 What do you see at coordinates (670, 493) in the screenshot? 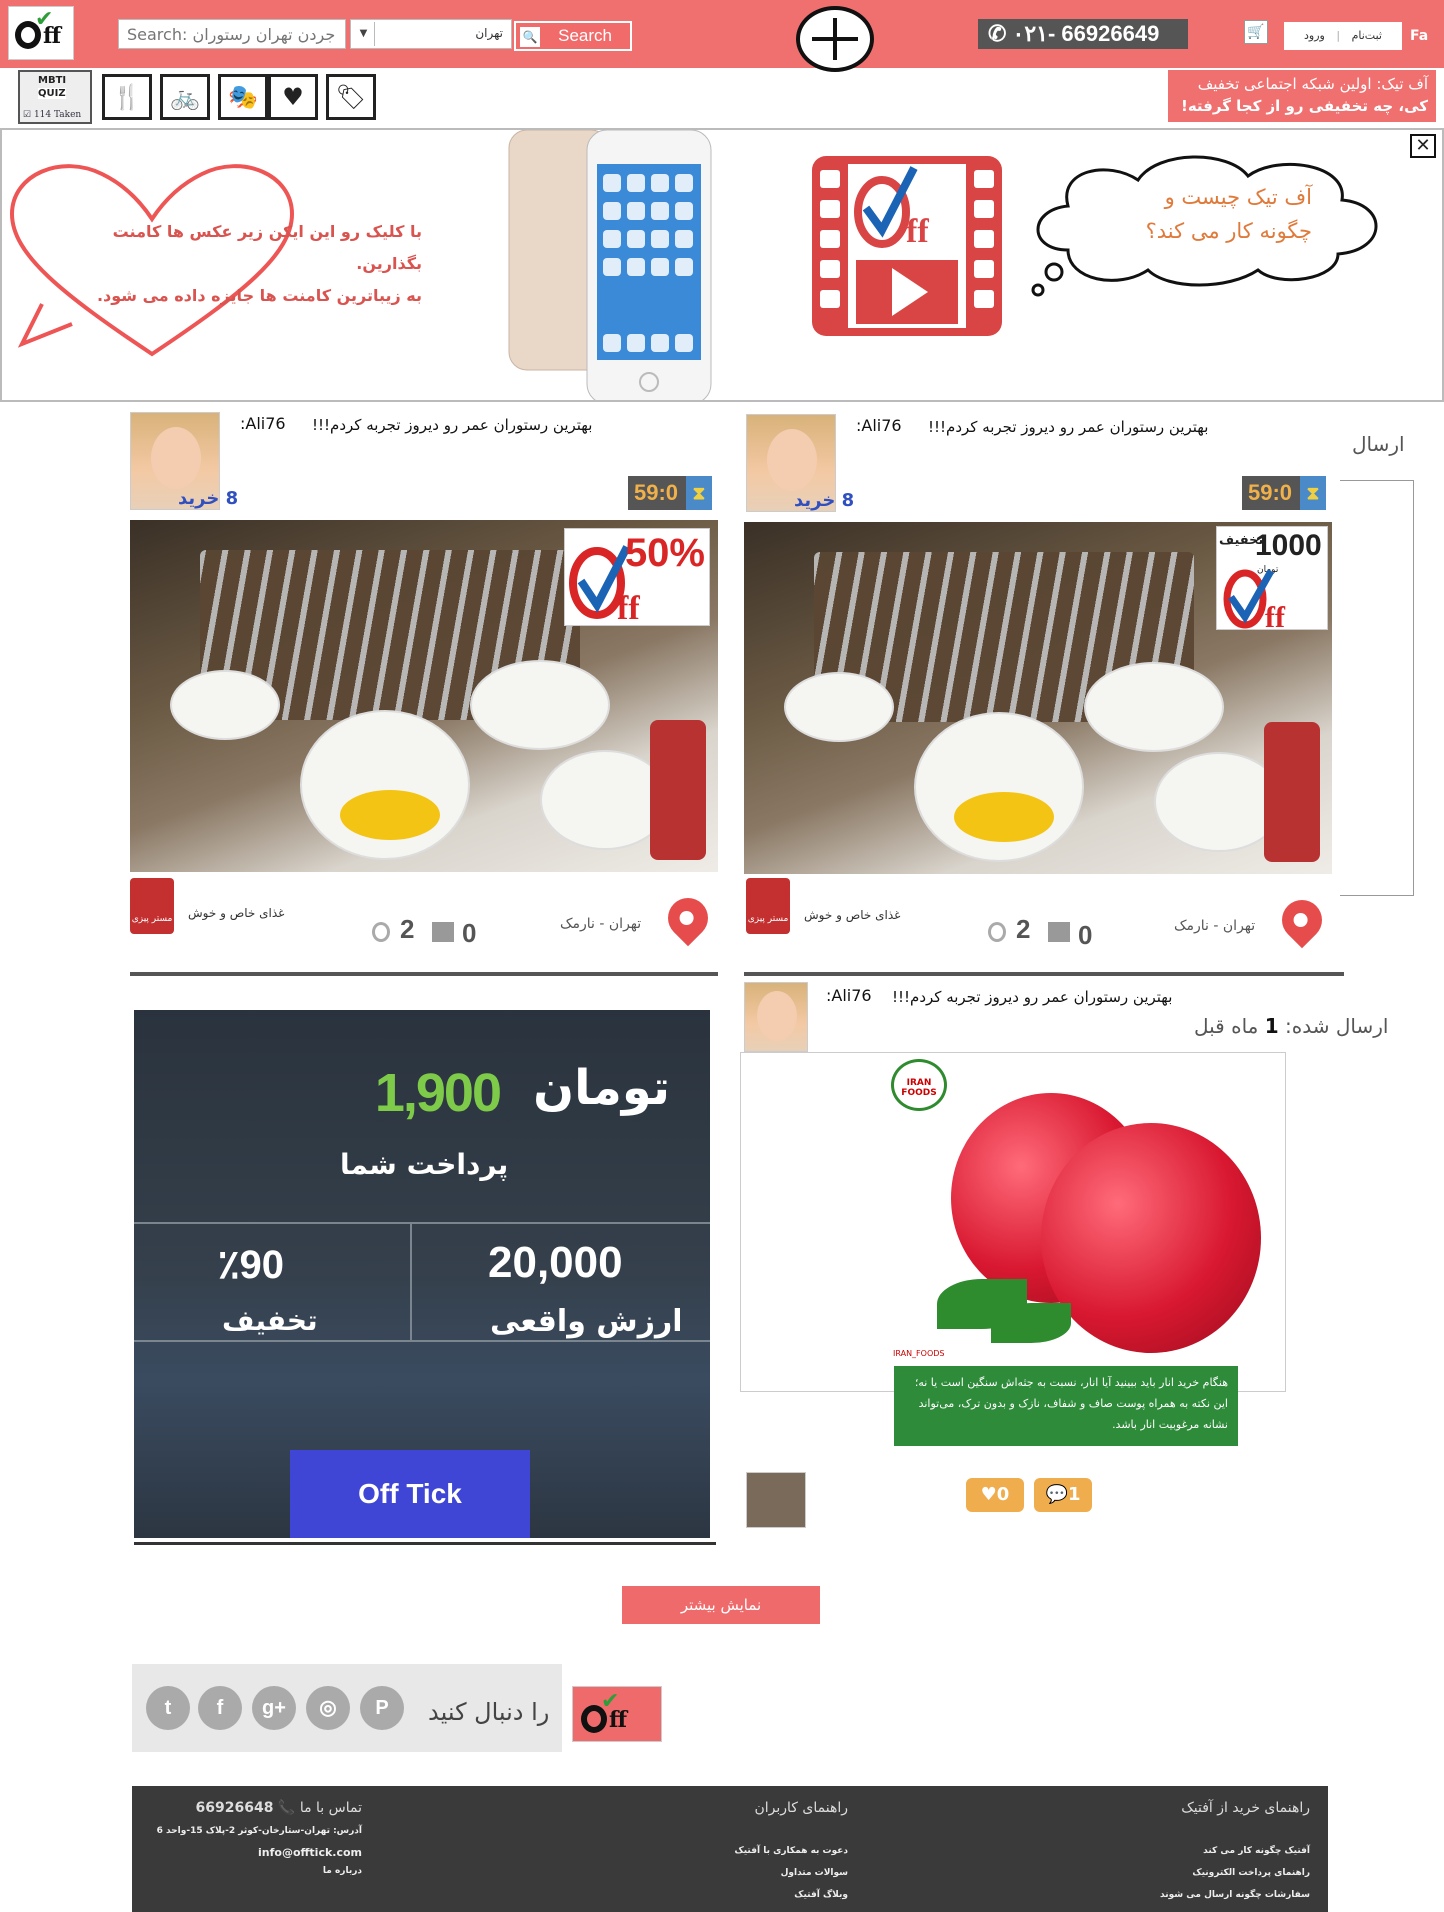
I see `countdown-timer: 59:0 ⧗` at bounding box center [670, 493].